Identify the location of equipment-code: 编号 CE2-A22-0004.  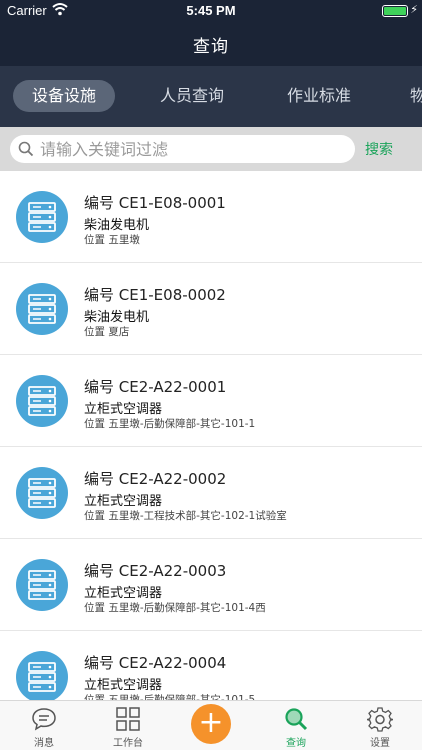
(155, 663).